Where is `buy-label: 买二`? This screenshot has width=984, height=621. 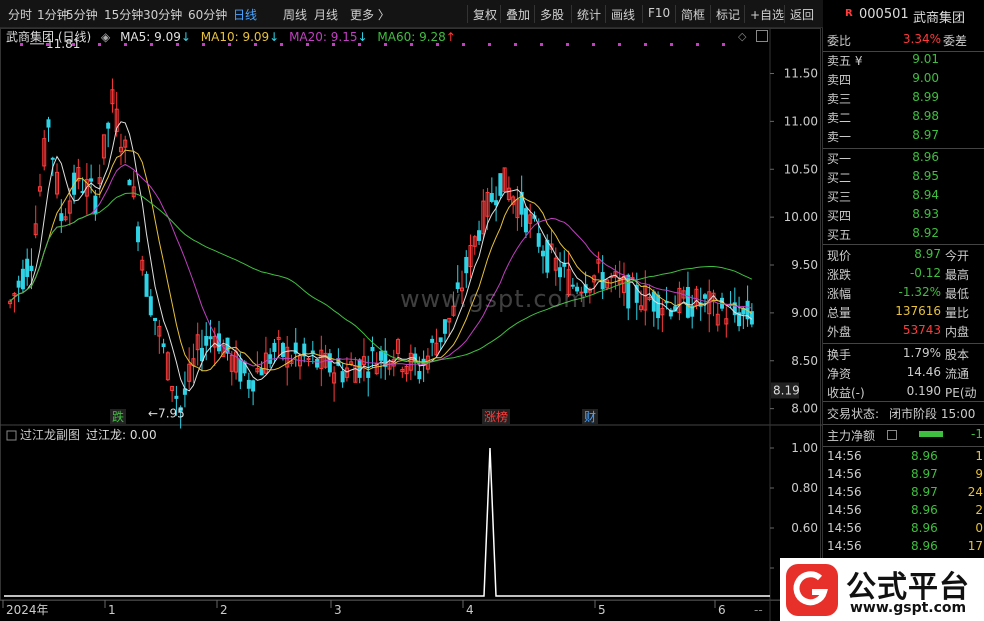
buy-label: 买二 is located at coordinates (839, 178).